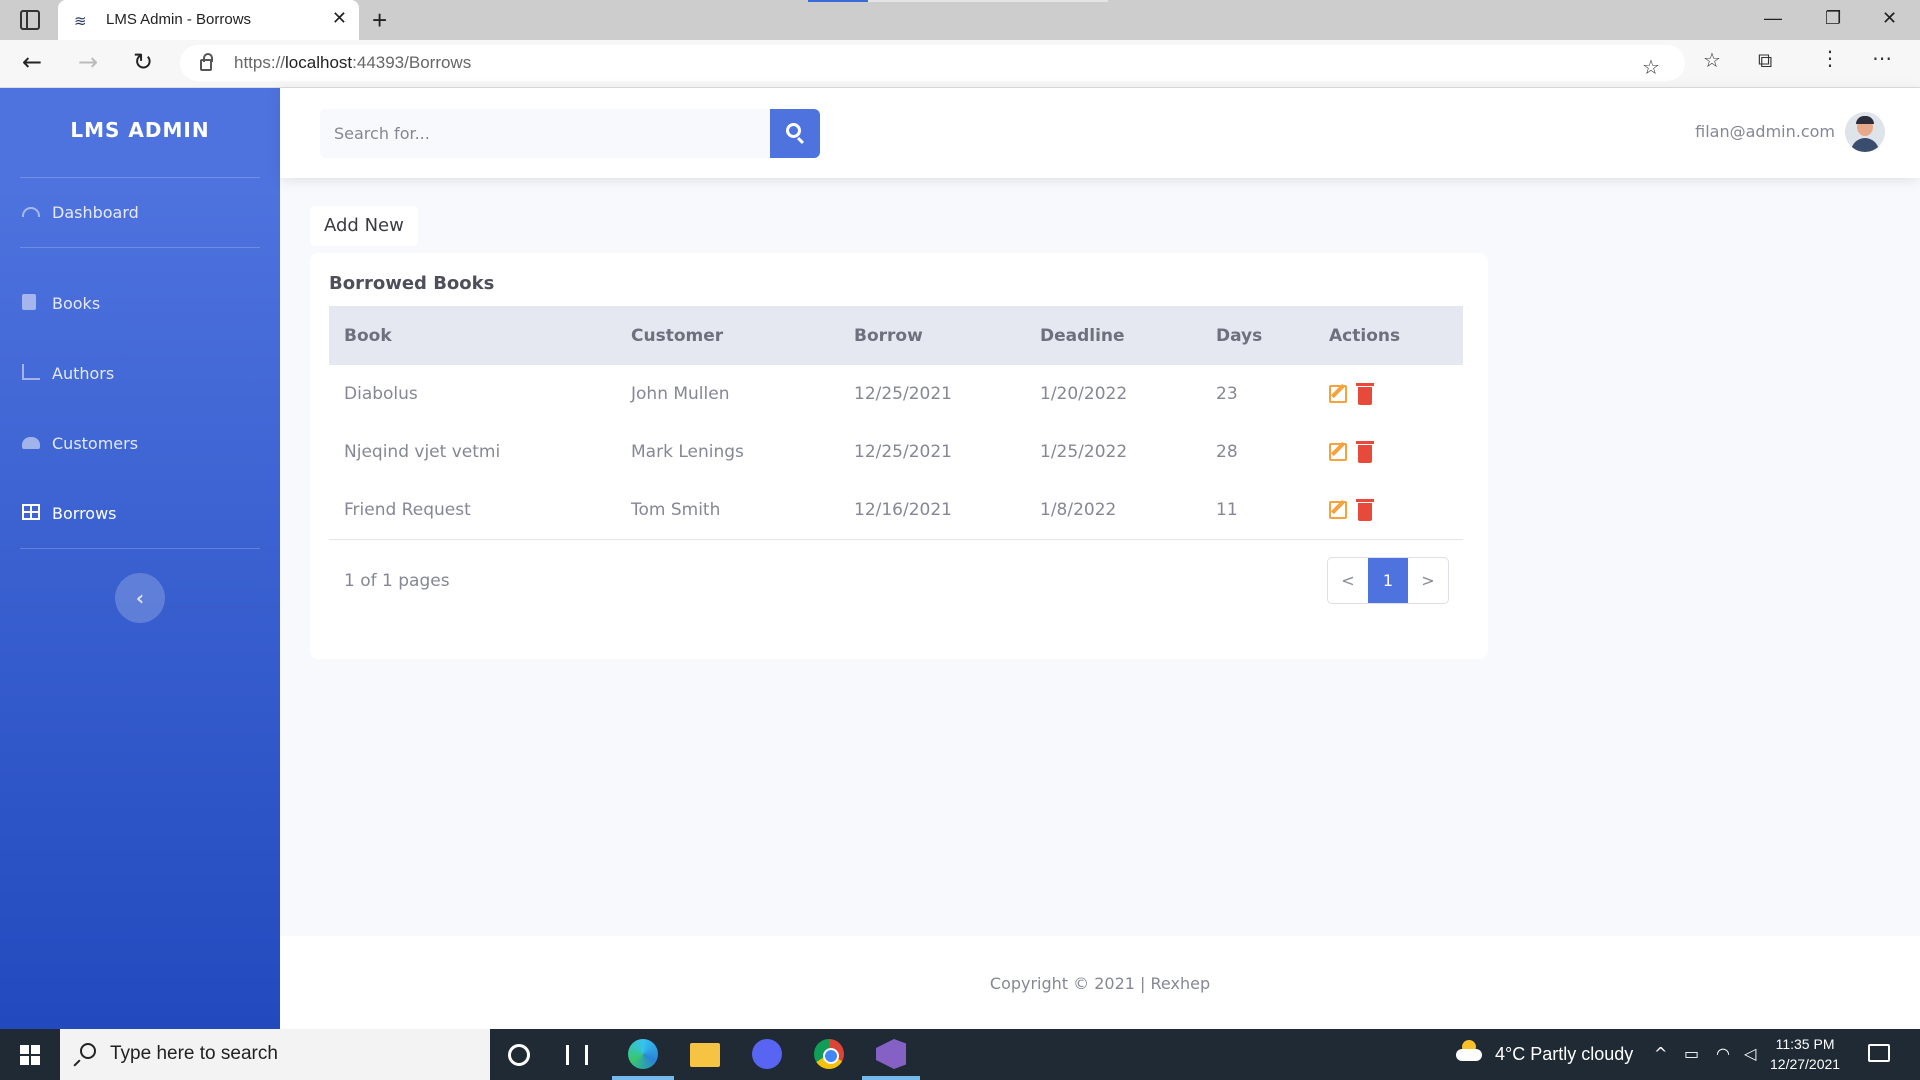 The height and width of the screenshot is (1080, 1920). I want to click on tab-actions-icon, so click(30, 20).